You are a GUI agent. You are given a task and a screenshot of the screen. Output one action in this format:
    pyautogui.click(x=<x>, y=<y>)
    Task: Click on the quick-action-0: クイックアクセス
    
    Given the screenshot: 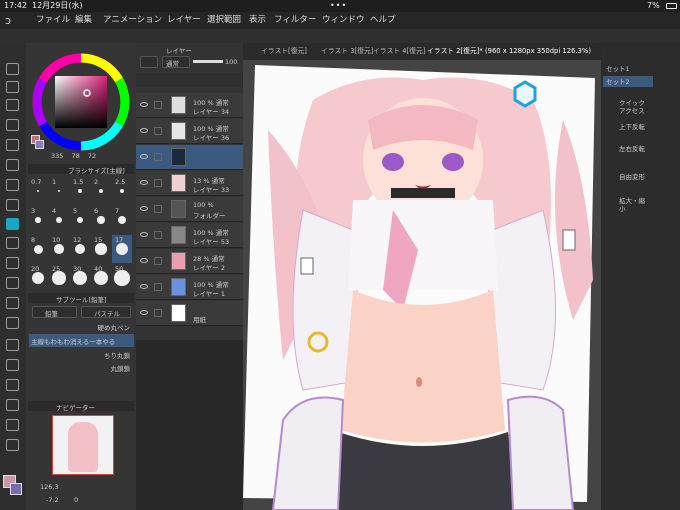 What is the action you would take?
    pyautogui.click(x=634, y=107)
    